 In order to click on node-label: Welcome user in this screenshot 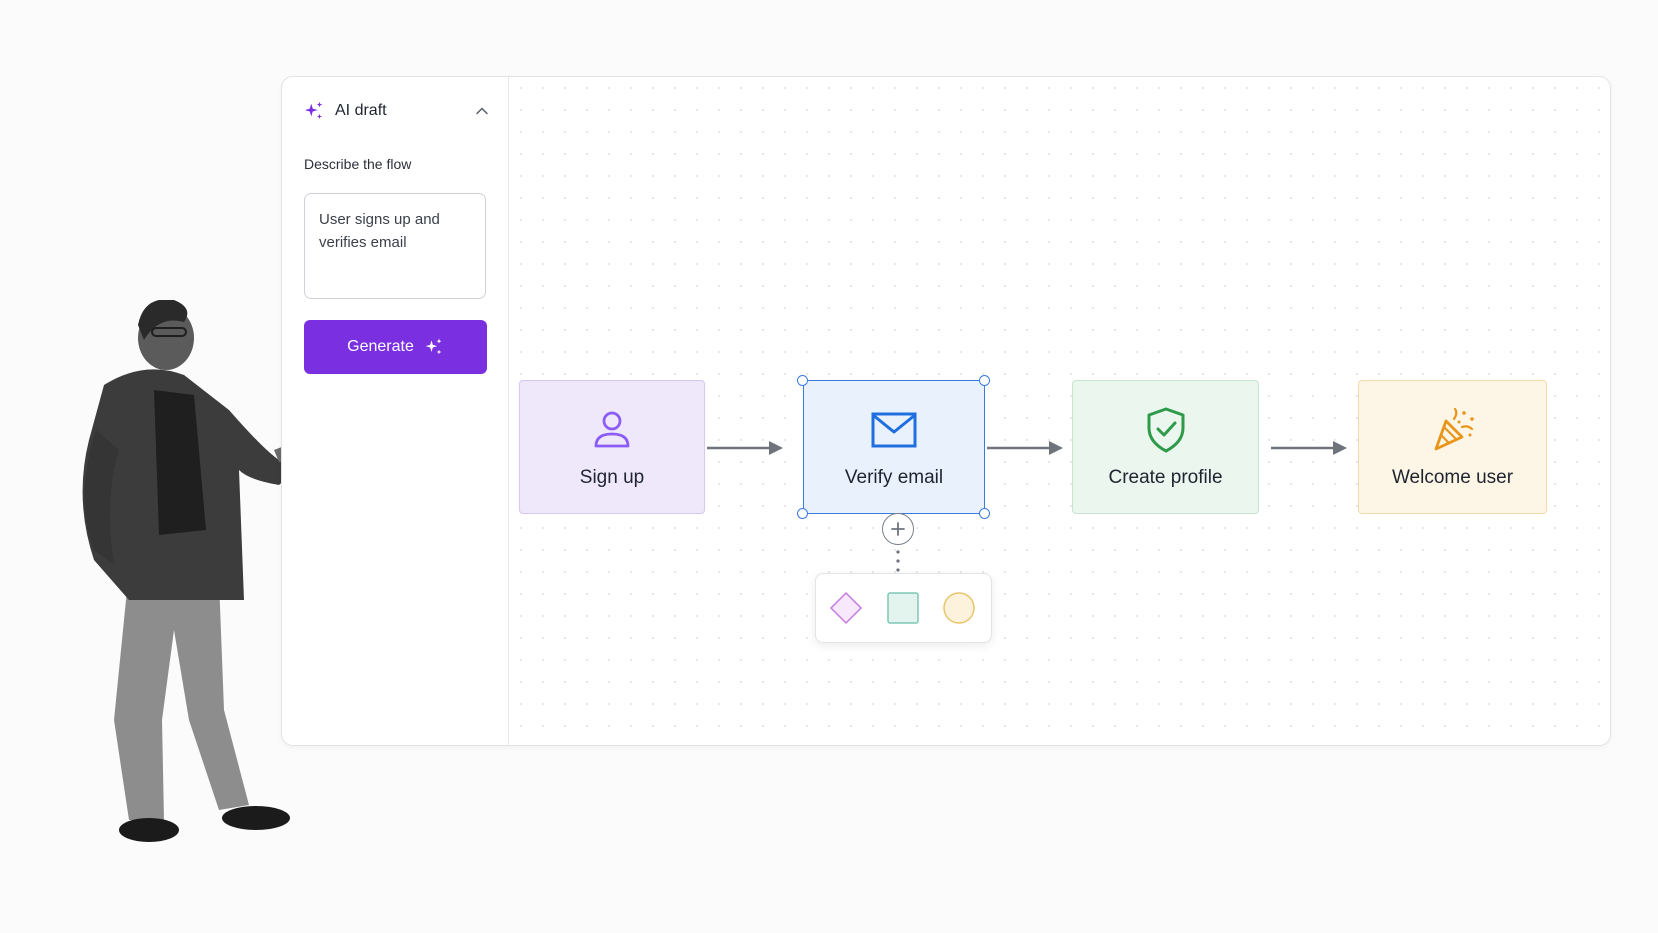, I will do `click(1452, 477)`.